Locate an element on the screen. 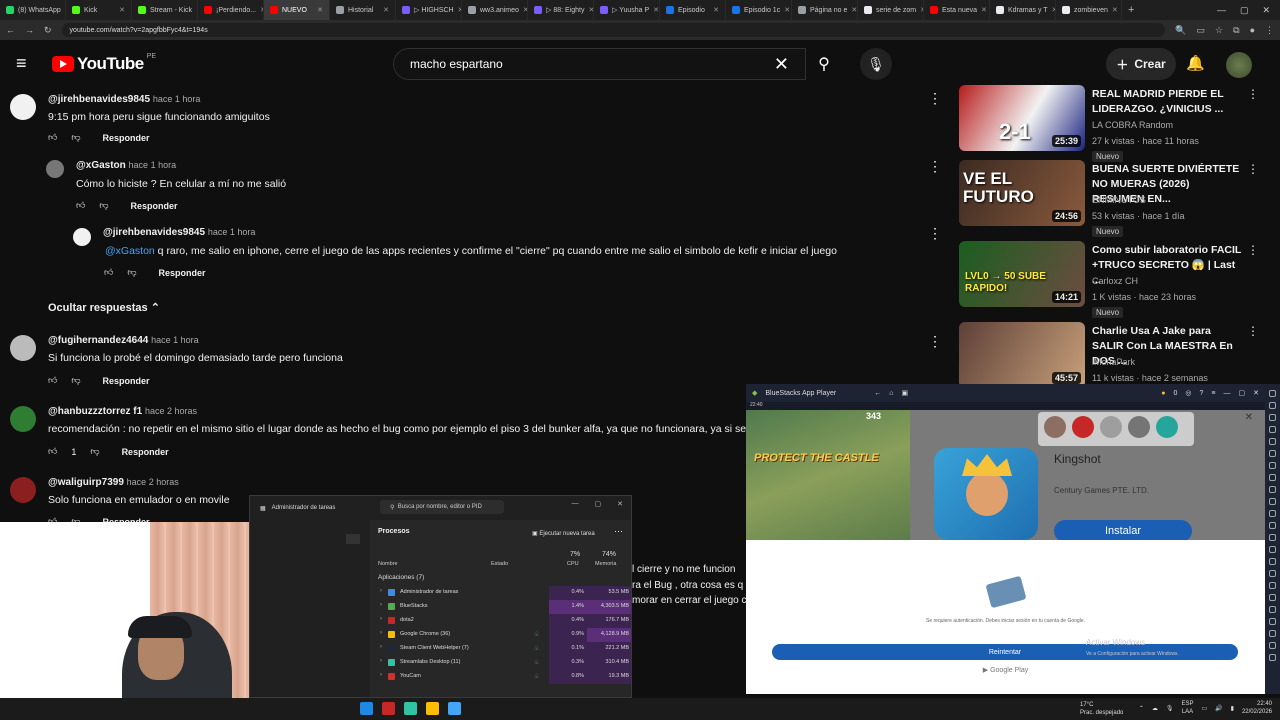 The image size is (1280, 720). process-row: › Google Chrome (36) ♧ 0.9% 4,128.9 MB is located at coordinates (500, 635).